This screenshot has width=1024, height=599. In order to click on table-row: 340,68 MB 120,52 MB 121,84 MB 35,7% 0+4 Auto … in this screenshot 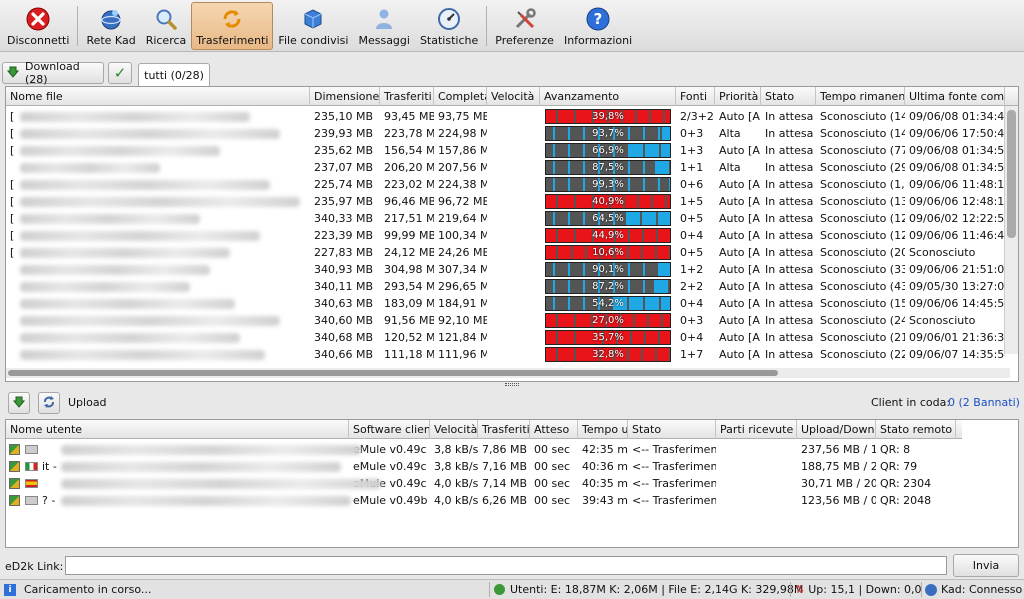, I will do `click(512, 337)`.